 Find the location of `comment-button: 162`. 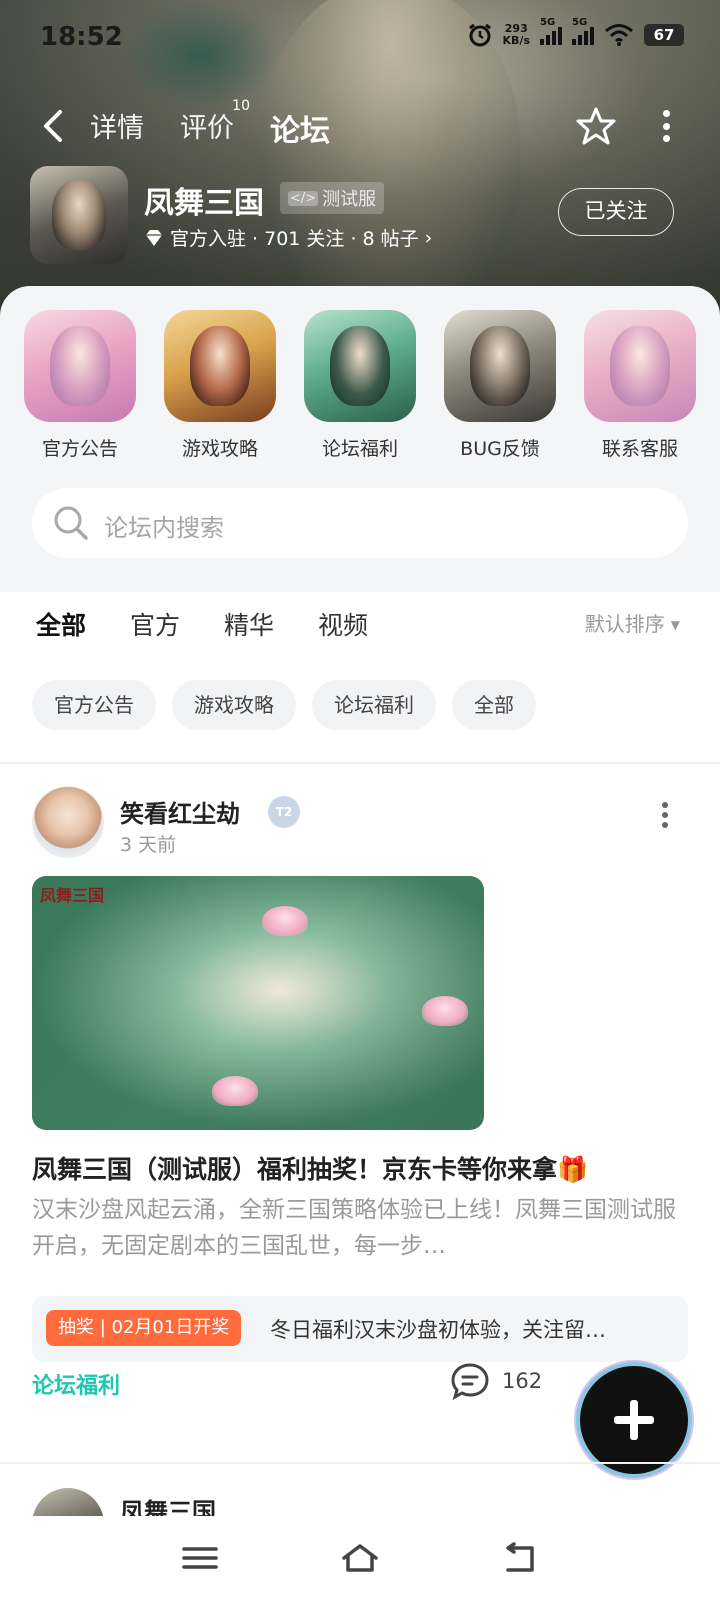

comment-button: 162 is located at coordinates (496, 1381).